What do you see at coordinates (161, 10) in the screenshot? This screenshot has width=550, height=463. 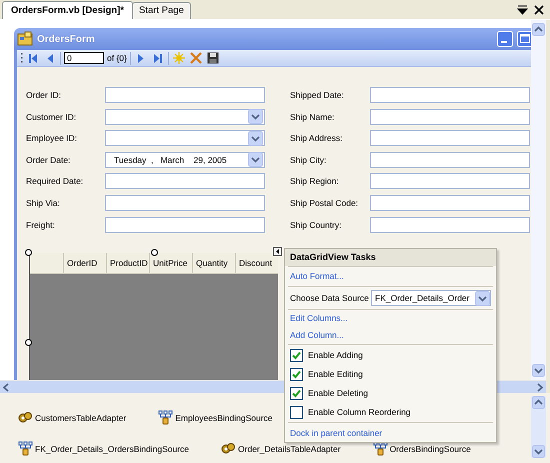 I see `document-tab: Start Page` at bounding box center [161, 10].